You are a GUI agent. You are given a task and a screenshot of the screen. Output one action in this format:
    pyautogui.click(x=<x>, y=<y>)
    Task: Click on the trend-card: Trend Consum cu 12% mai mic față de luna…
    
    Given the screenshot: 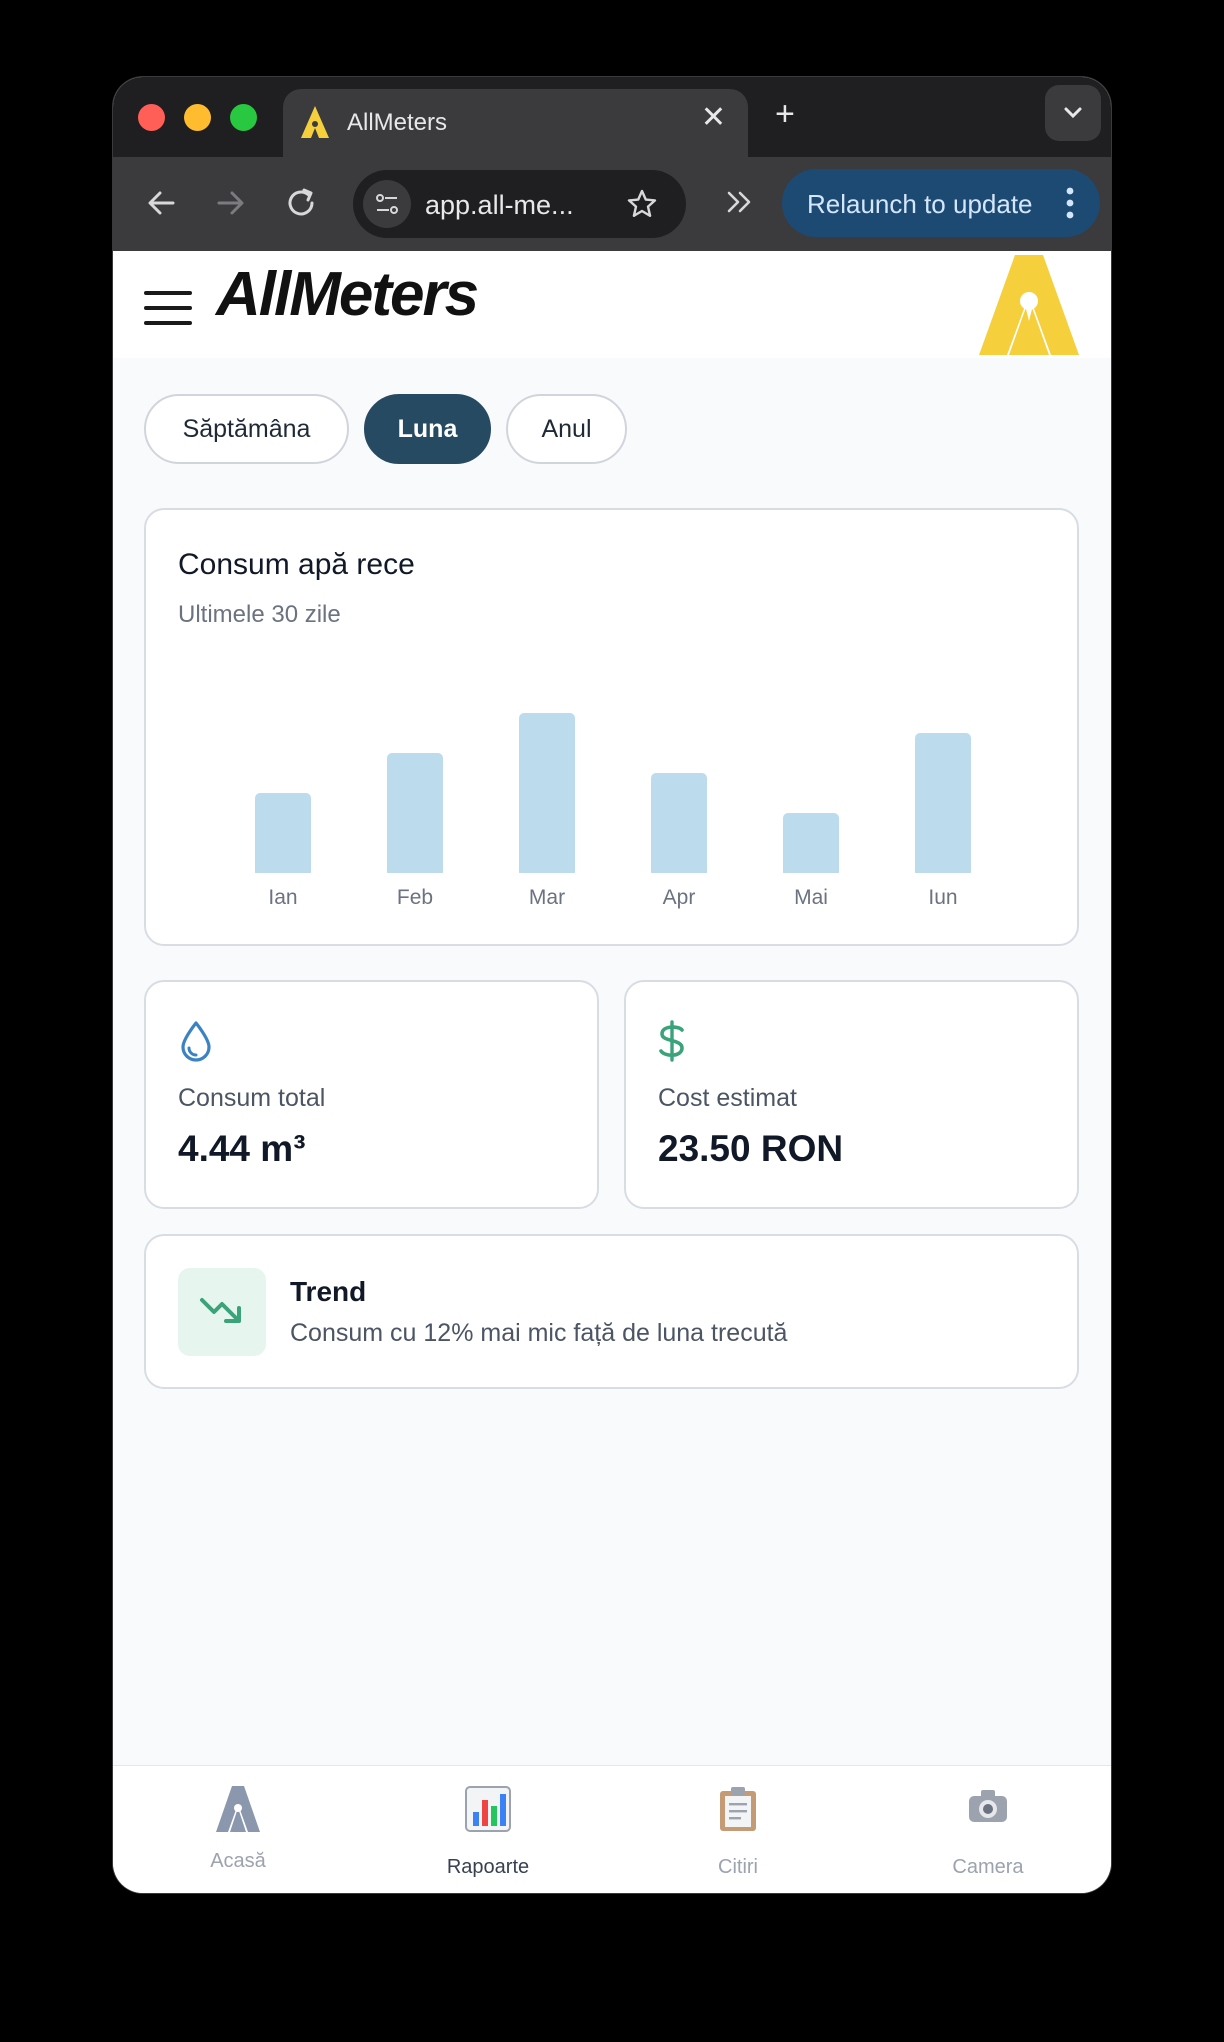 What is the action you would take?
    pyautogui.click(x=611, y=1311)
    